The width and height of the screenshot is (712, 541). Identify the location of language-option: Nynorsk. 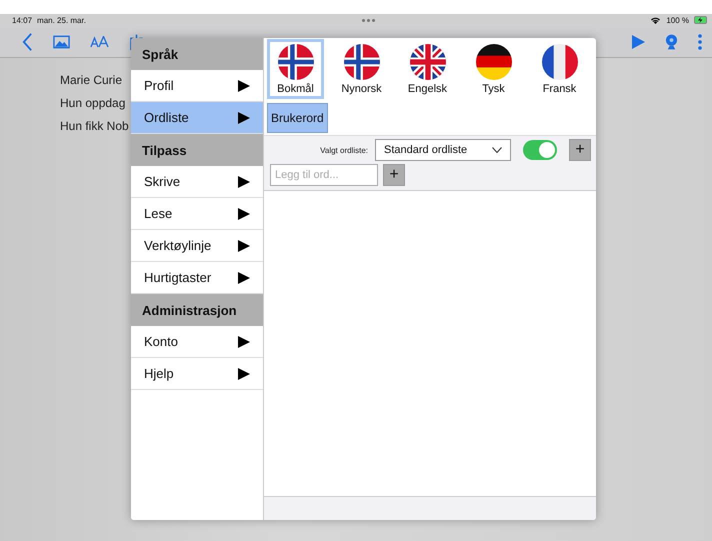
(361, 69).